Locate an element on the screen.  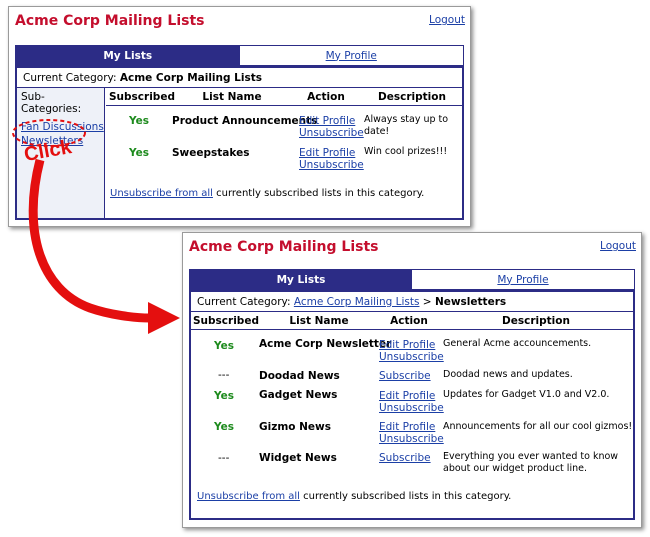
list-name: Product Announcements is located at coordinates (245, 121).